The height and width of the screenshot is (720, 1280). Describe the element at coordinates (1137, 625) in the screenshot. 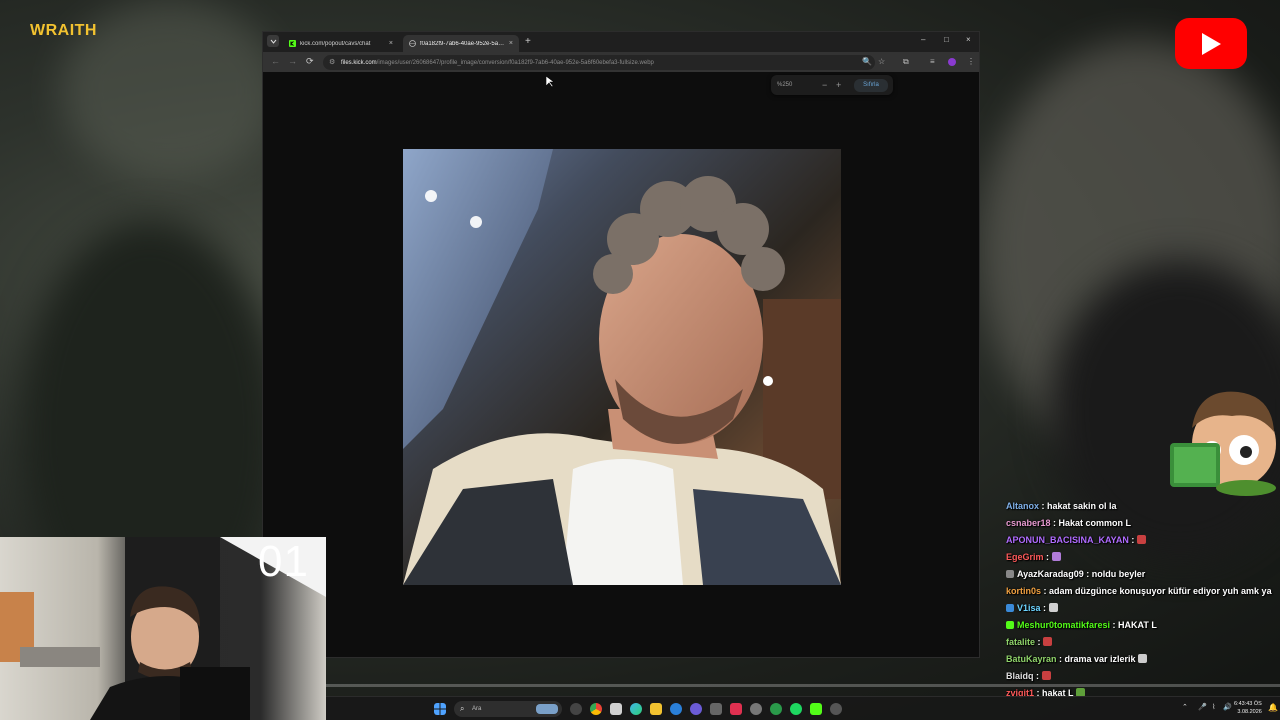

I see `chat-text: HAKAT L` at that location.